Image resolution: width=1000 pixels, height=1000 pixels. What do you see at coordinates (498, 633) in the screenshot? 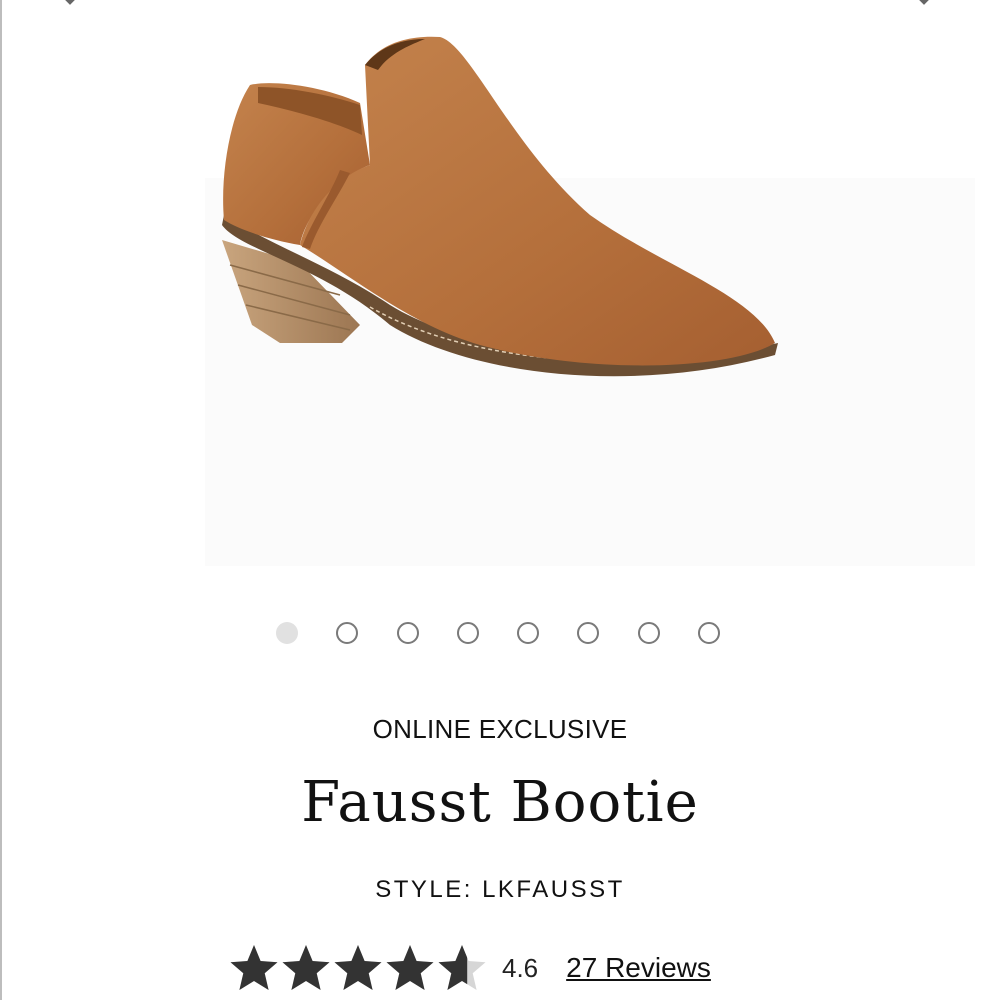
I see `carousel-pagination` at bounding box center [498, 633].